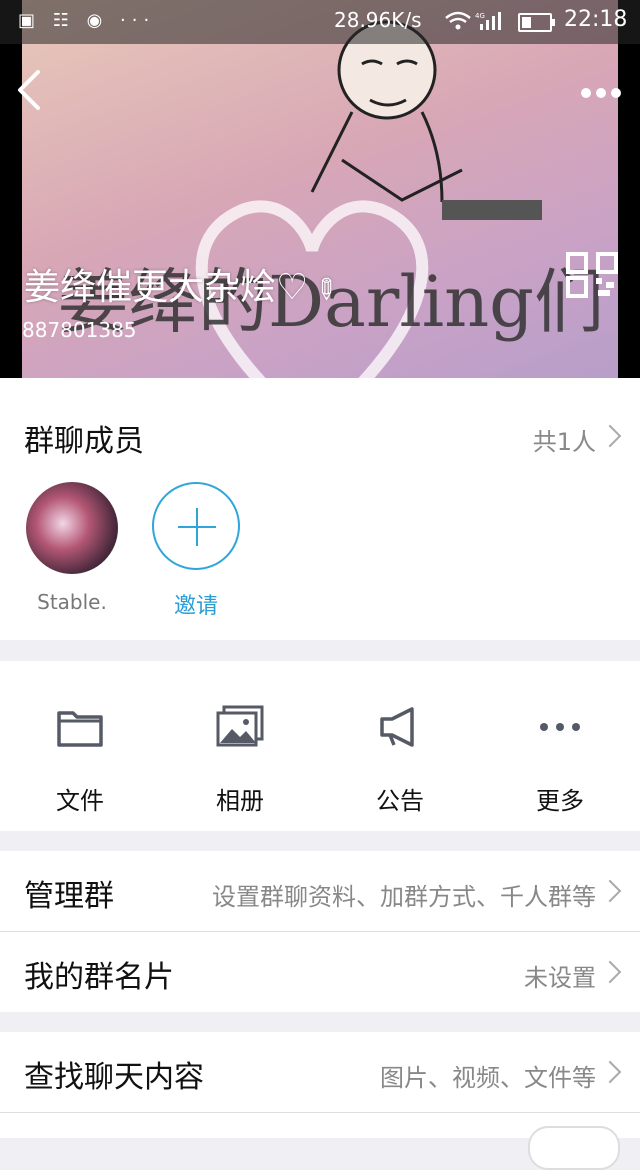  Describe the element at coordinates (378, 20) in the screenshot. I see `network-speed: 28.96K/s` at that location.